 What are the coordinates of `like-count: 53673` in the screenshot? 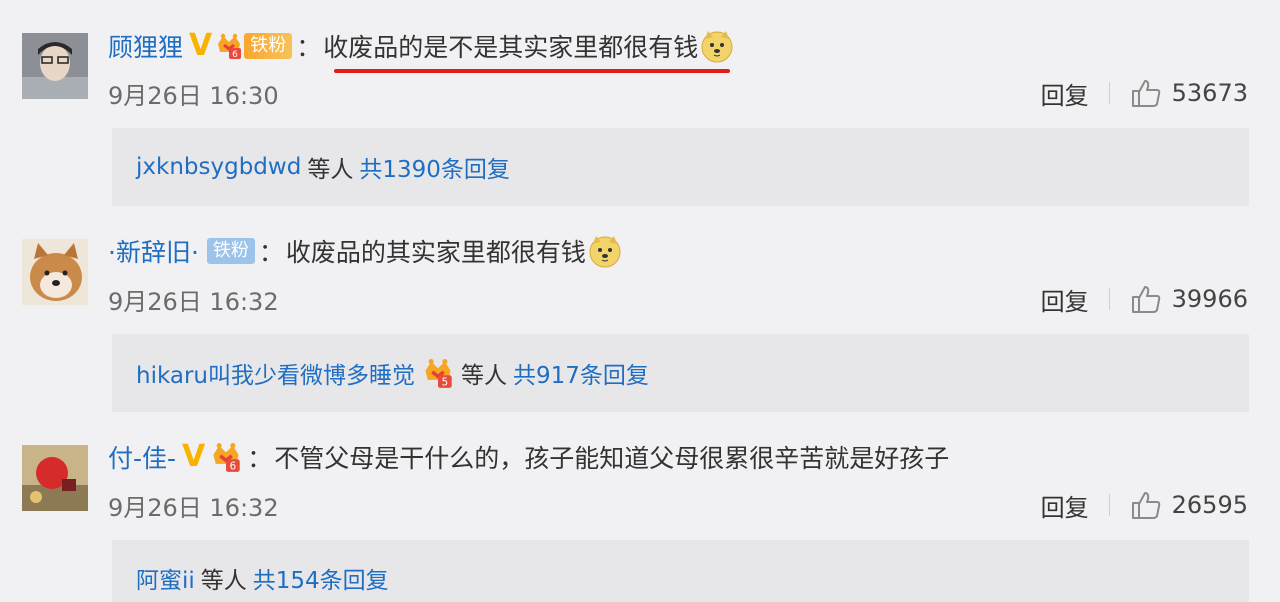 It's located at (1209, 93).